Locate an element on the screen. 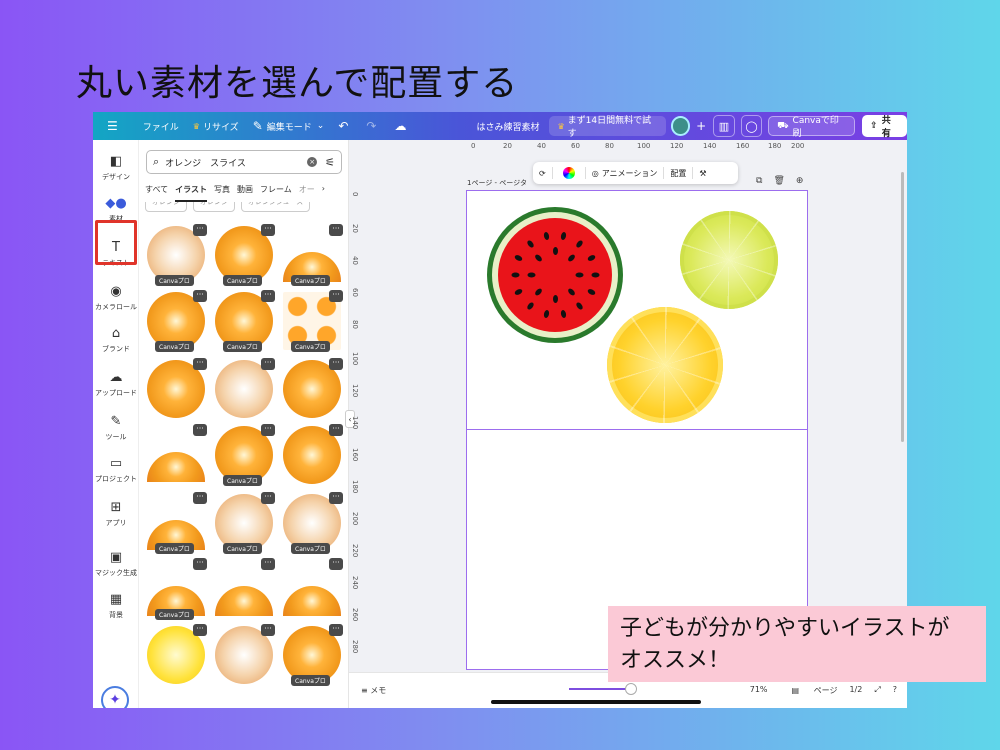 This screenshot has height=750, width=1000. rotate-icon: ⟳ is located at coordinates (542, 173).